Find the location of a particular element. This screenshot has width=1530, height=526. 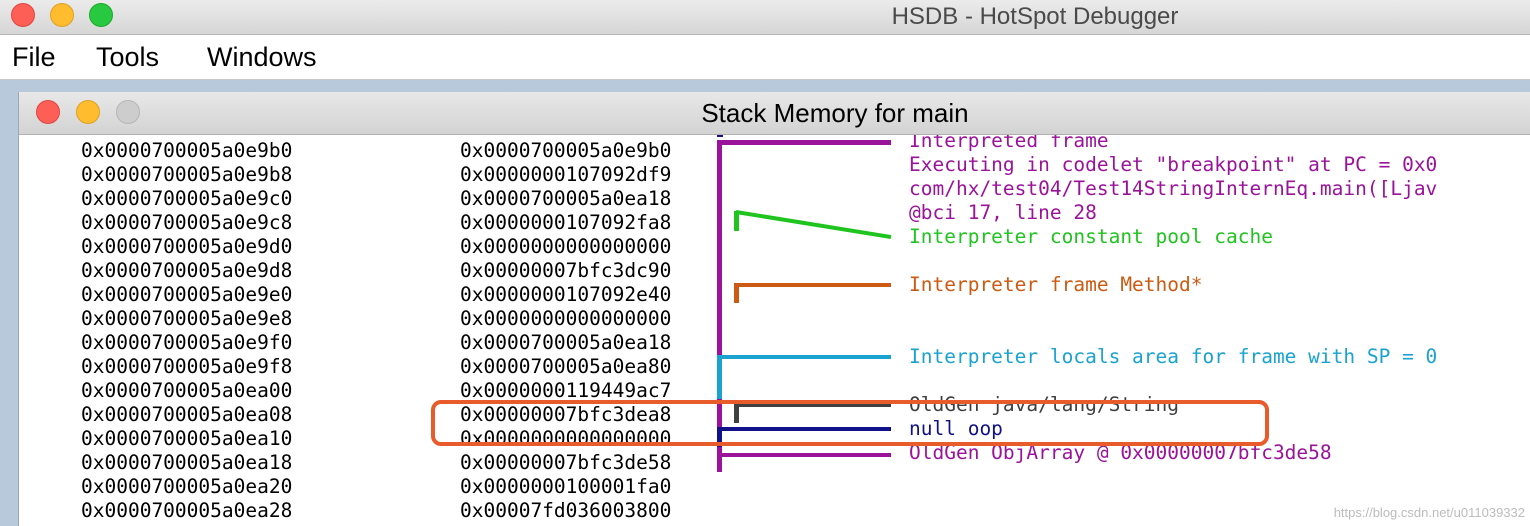

stack-address: 0x0000700005a0ea28 is located at coordinates (187, 510).